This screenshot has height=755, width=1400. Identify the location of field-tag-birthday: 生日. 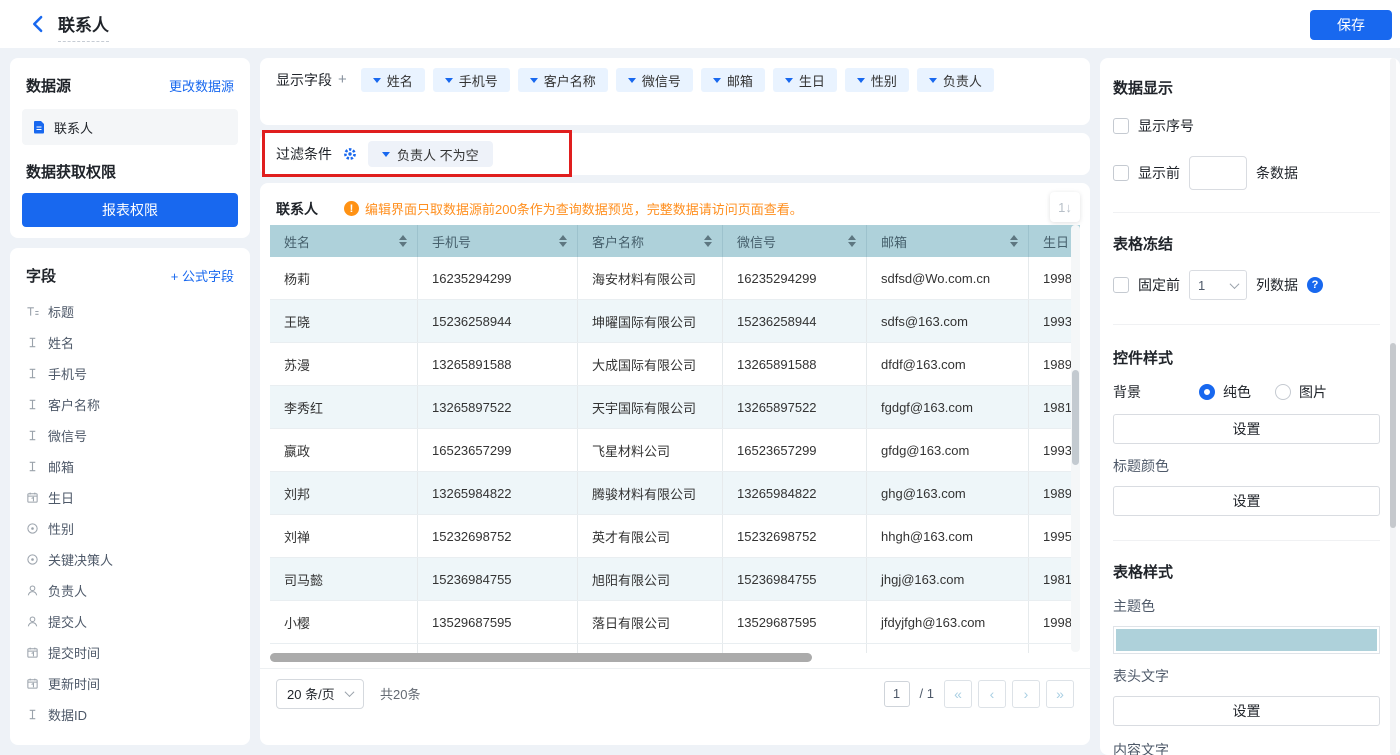
(804, 80).